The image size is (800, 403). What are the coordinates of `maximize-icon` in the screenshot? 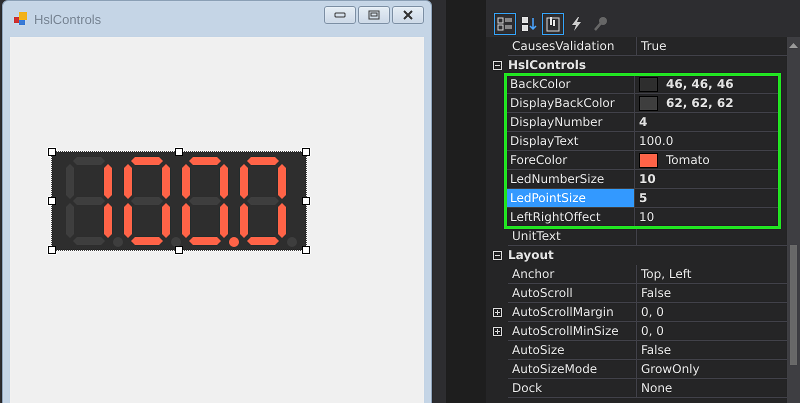 It's located at (374, 15).